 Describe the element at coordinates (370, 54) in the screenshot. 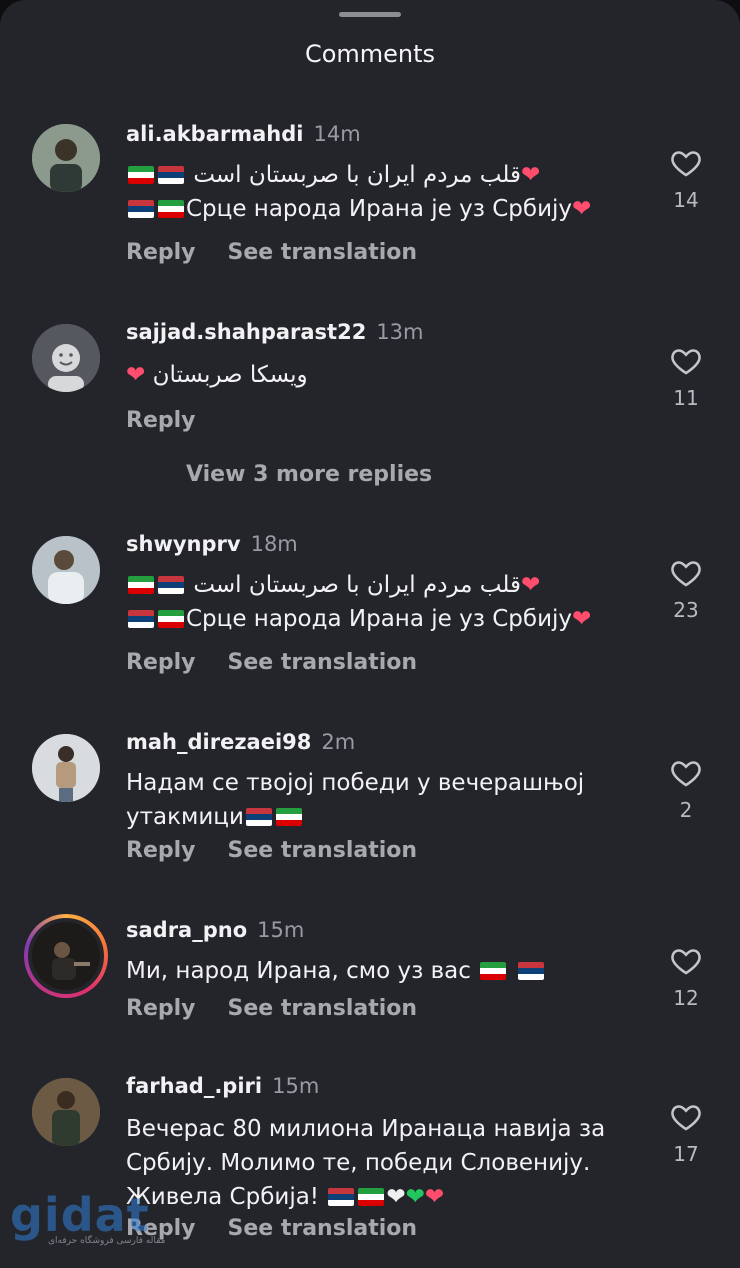

I see `sheet-title: Comments` at that location.